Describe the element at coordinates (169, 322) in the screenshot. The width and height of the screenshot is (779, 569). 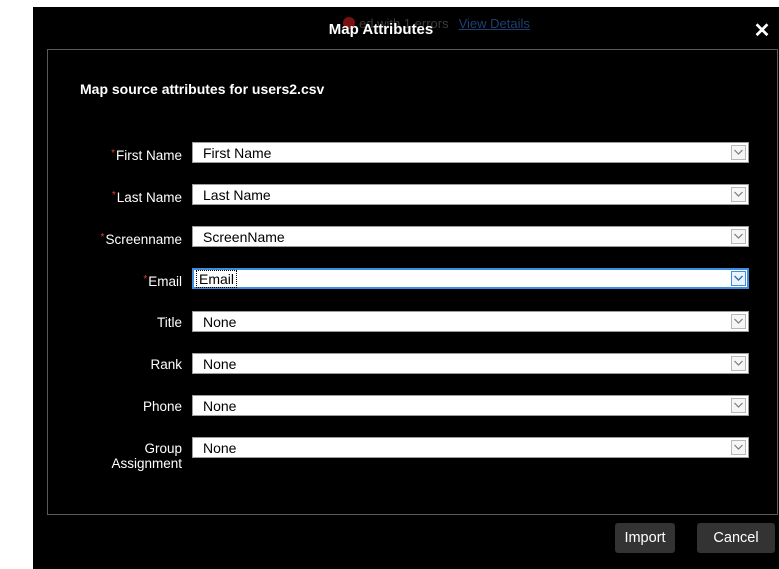
I see `field-label: Title` at that location.